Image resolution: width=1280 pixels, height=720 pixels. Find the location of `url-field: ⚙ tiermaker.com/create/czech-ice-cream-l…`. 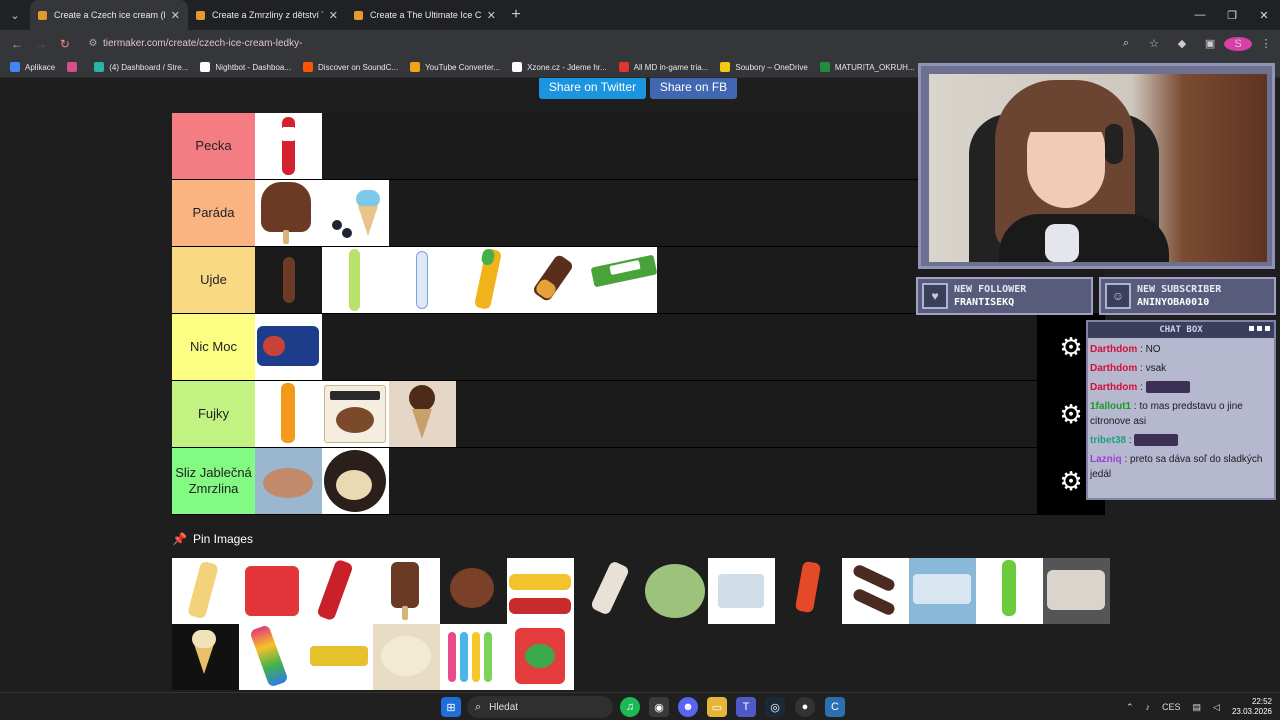

url-field: ⚙ tiermaker.com/create/czech-ice-cream-l… is located at coordinates (597, 43).